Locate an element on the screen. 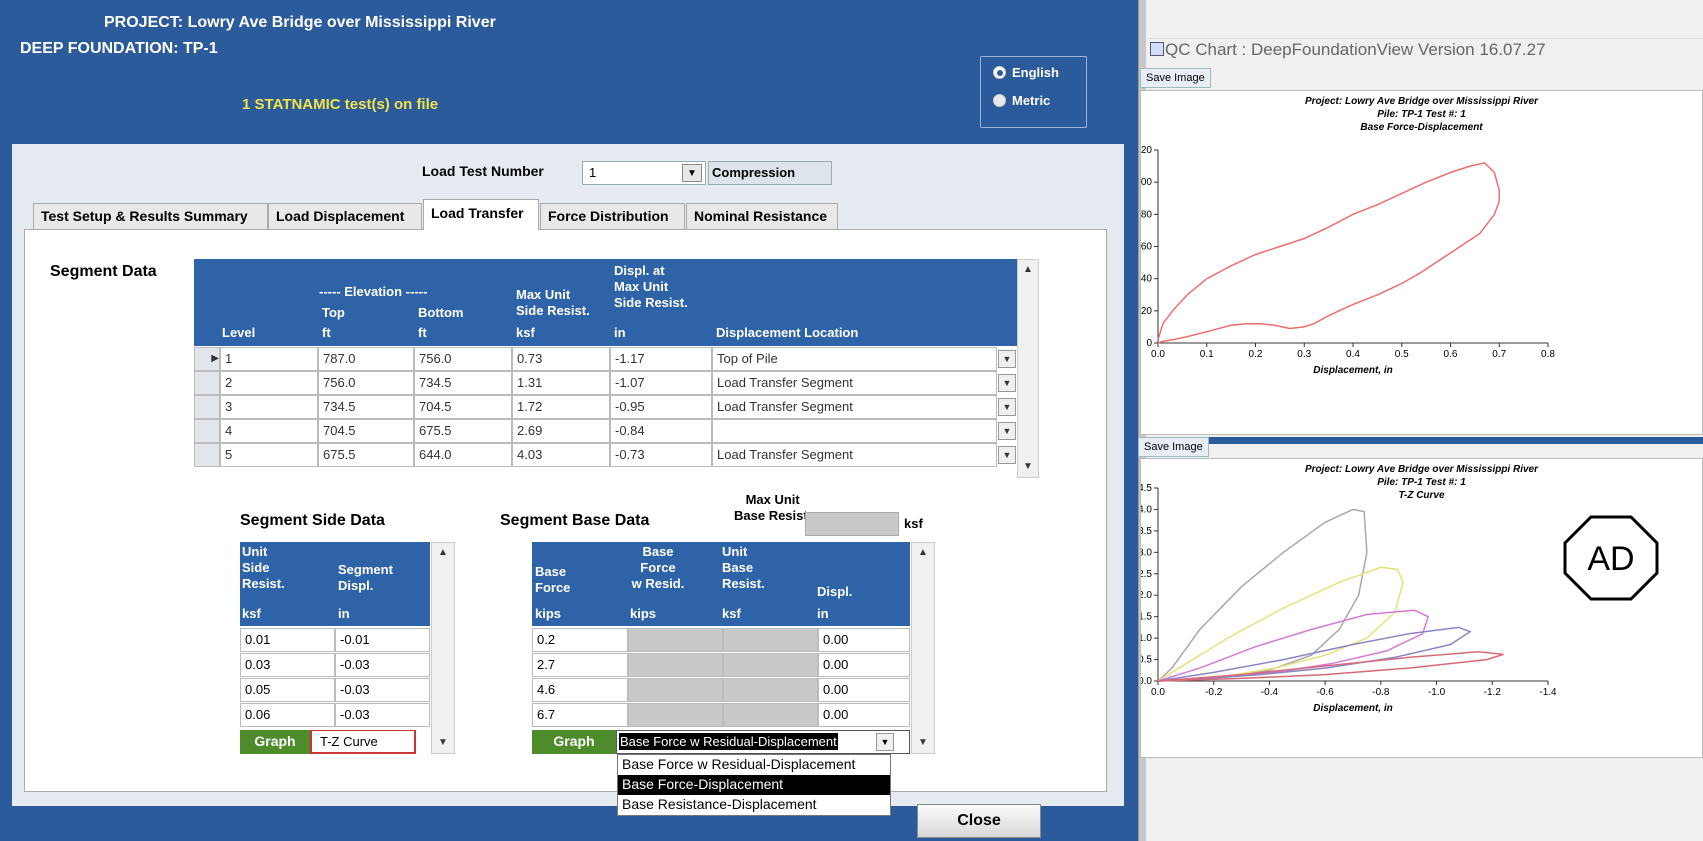  dropdown-option: Base Force w Residual-Displacement is located at coordinates (754, 765).